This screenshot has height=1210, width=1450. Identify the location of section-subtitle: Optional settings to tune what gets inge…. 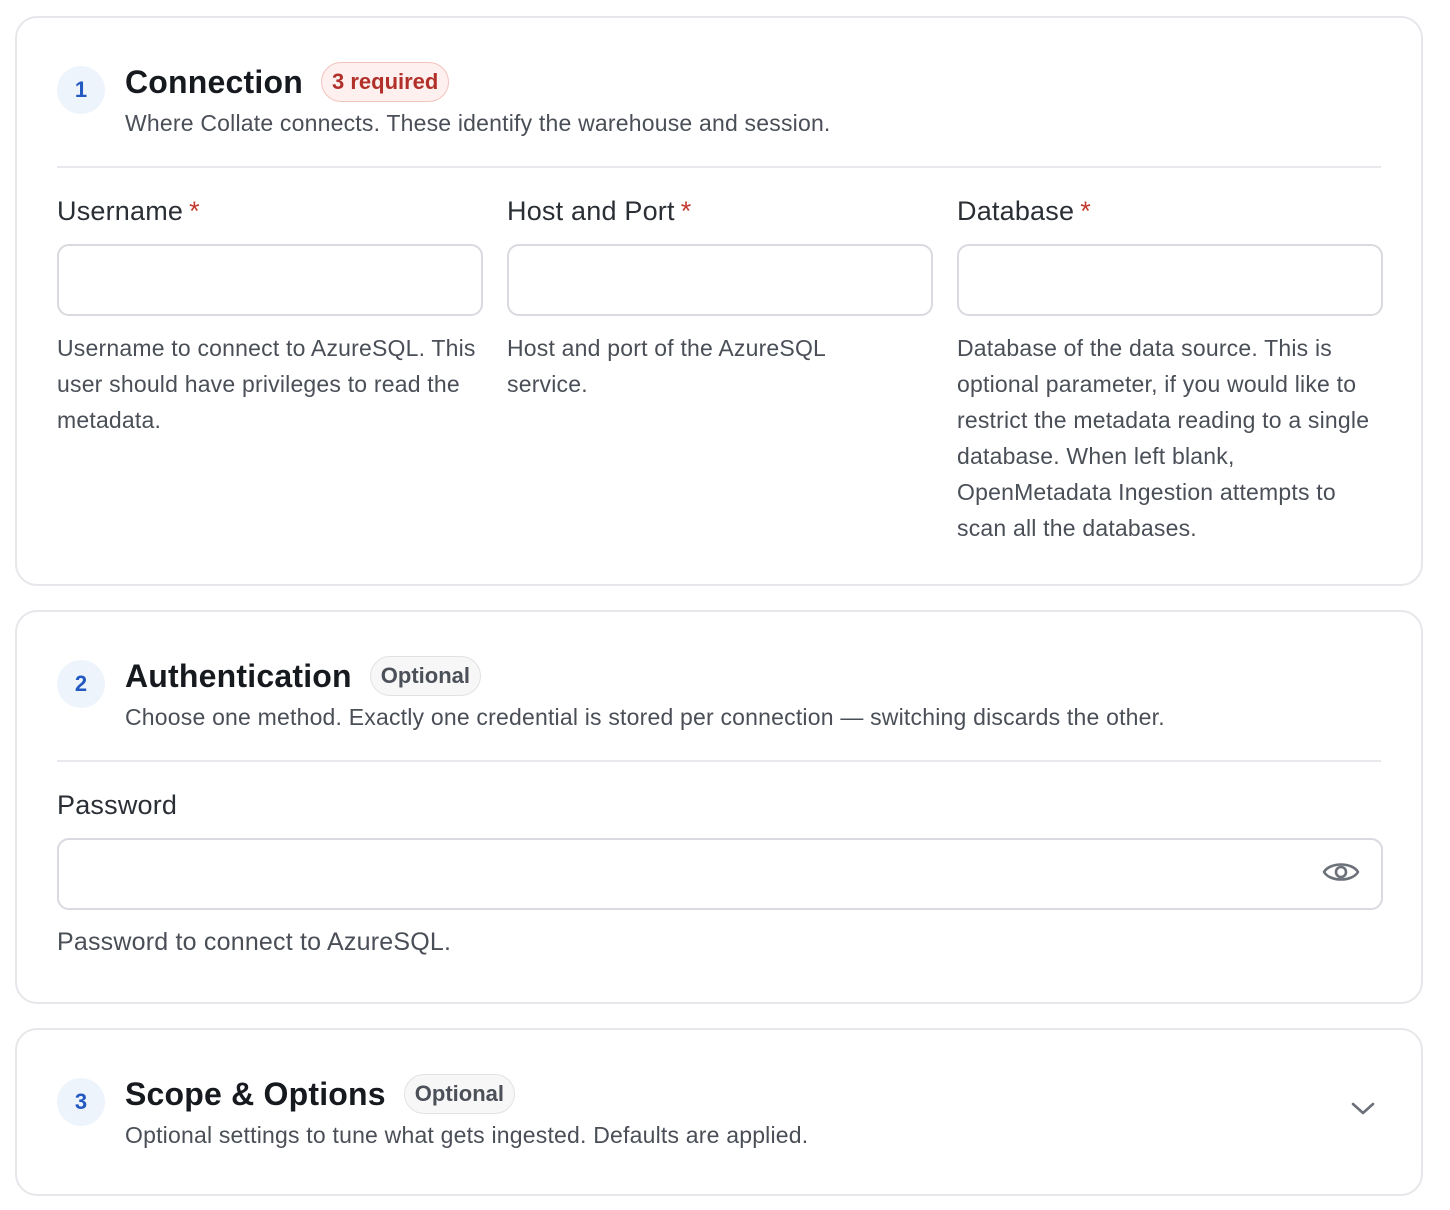
(467, 1135).